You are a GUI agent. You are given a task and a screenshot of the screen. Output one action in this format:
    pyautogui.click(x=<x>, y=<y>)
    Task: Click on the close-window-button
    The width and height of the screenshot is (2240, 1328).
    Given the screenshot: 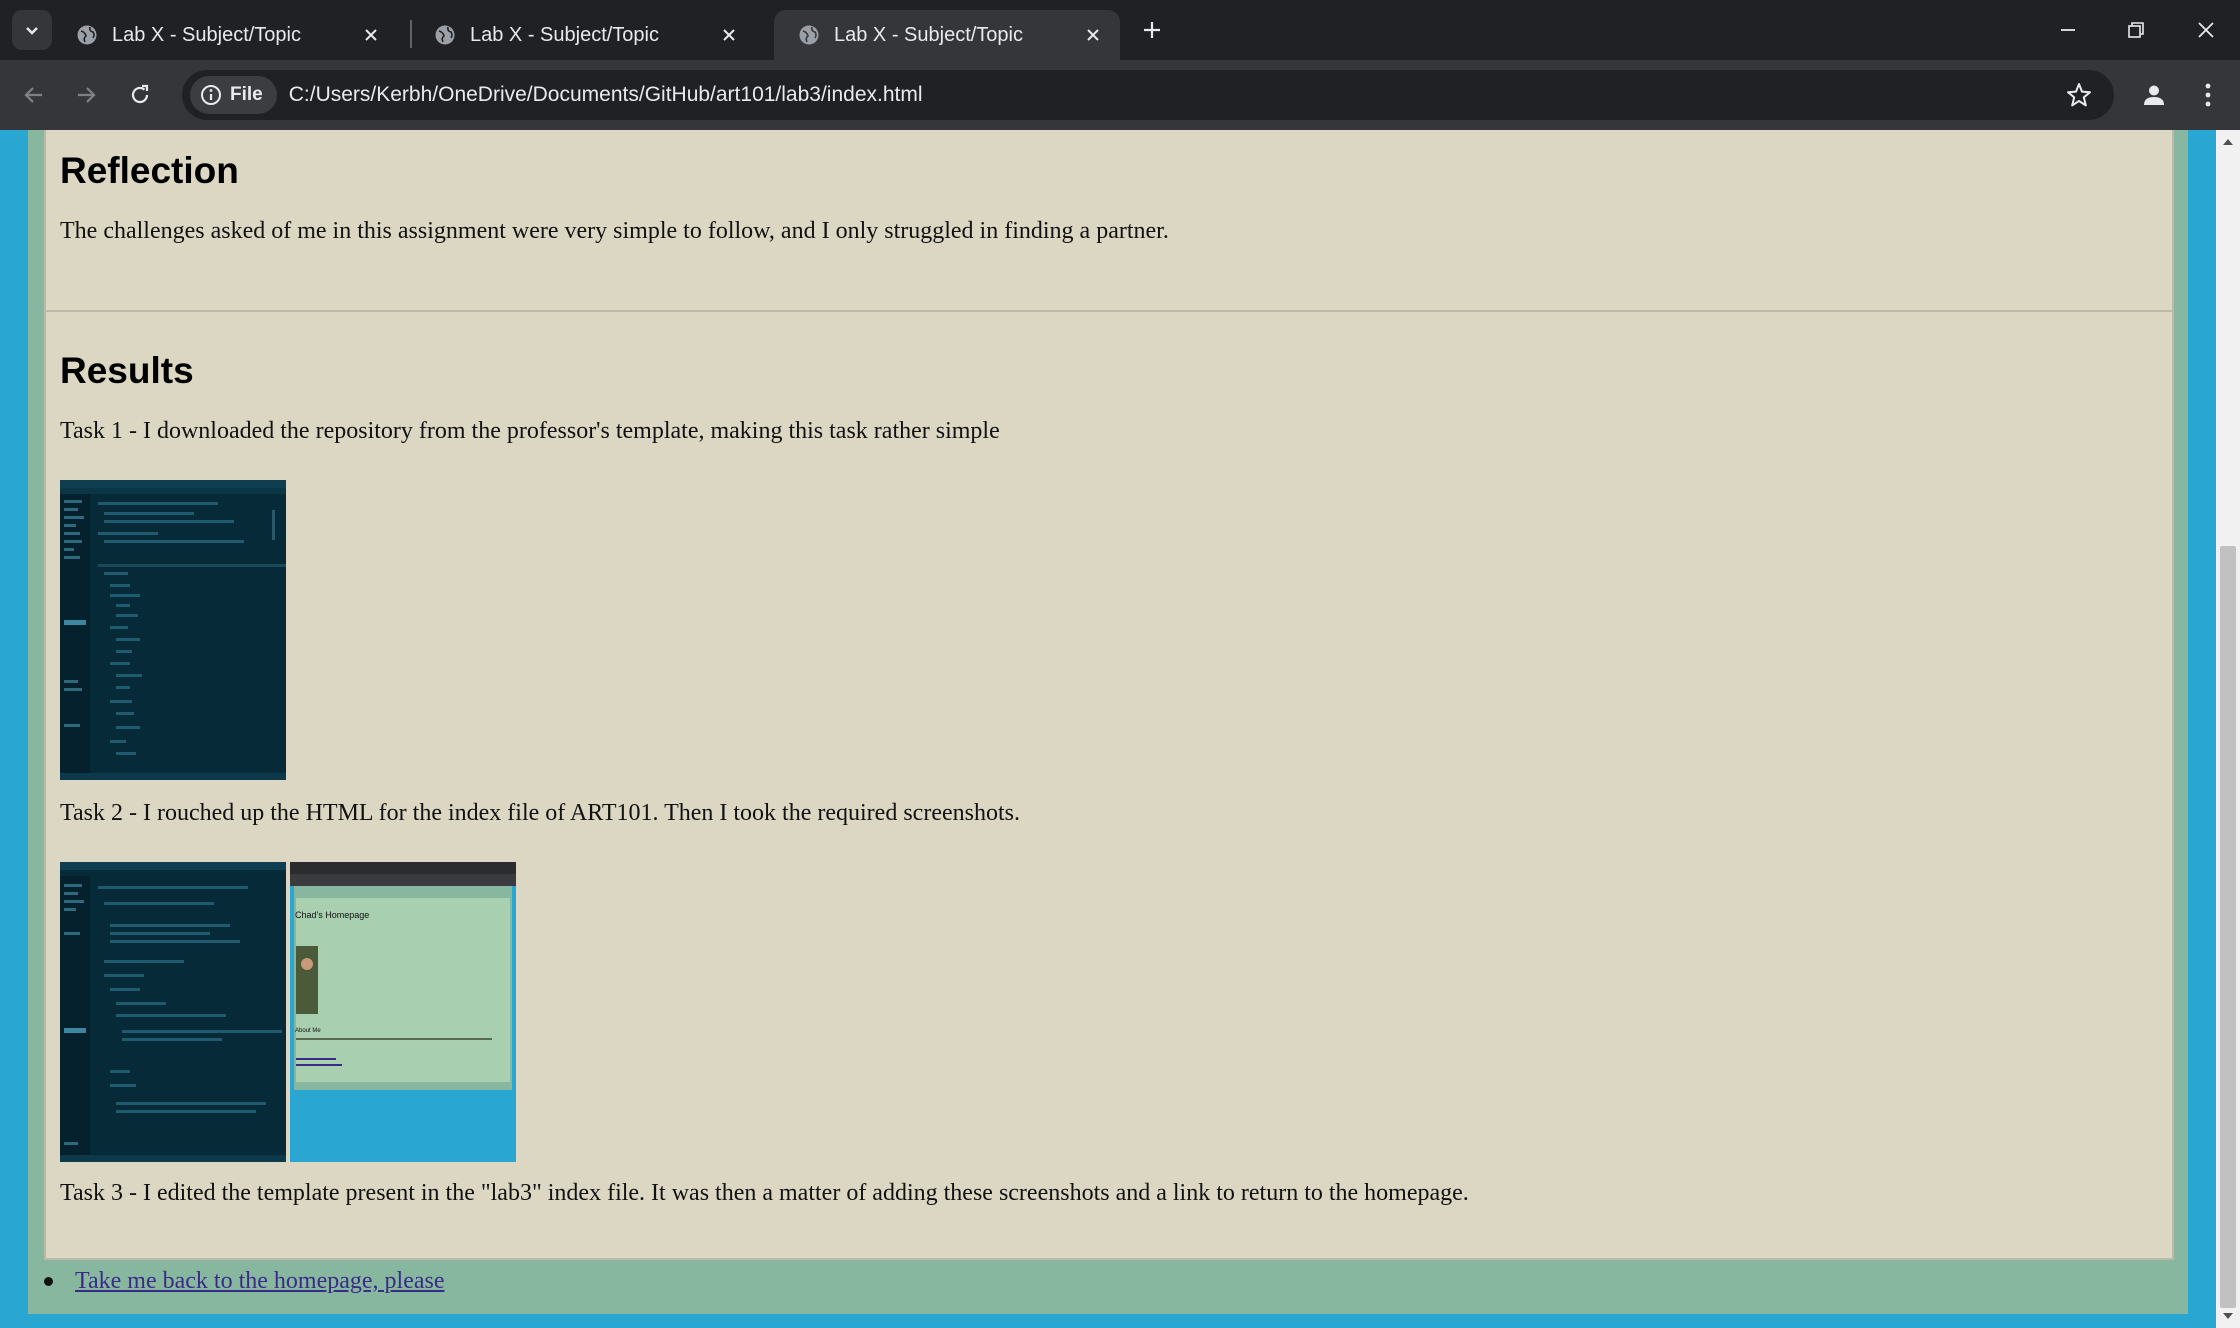 What is the action you would take?
    pyautogui.click(x=2206, y=30)
    